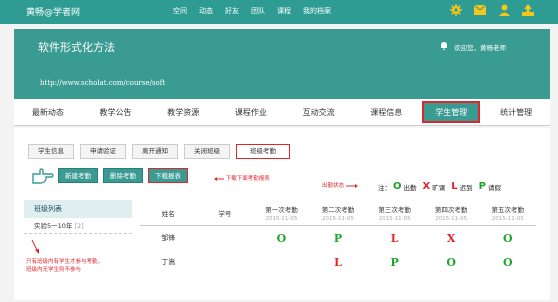 This screenshot has height=302, width=558. I want to click on top-nav: 空间 动态 好友 团队 课程 我的档案, so click(252, 11).